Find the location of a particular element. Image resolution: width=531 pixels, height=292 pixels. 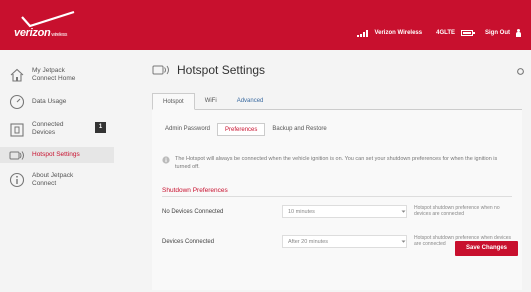

sidebar-item-connected-devices: Connected Devices 1 is located at coordinates (57, 130).